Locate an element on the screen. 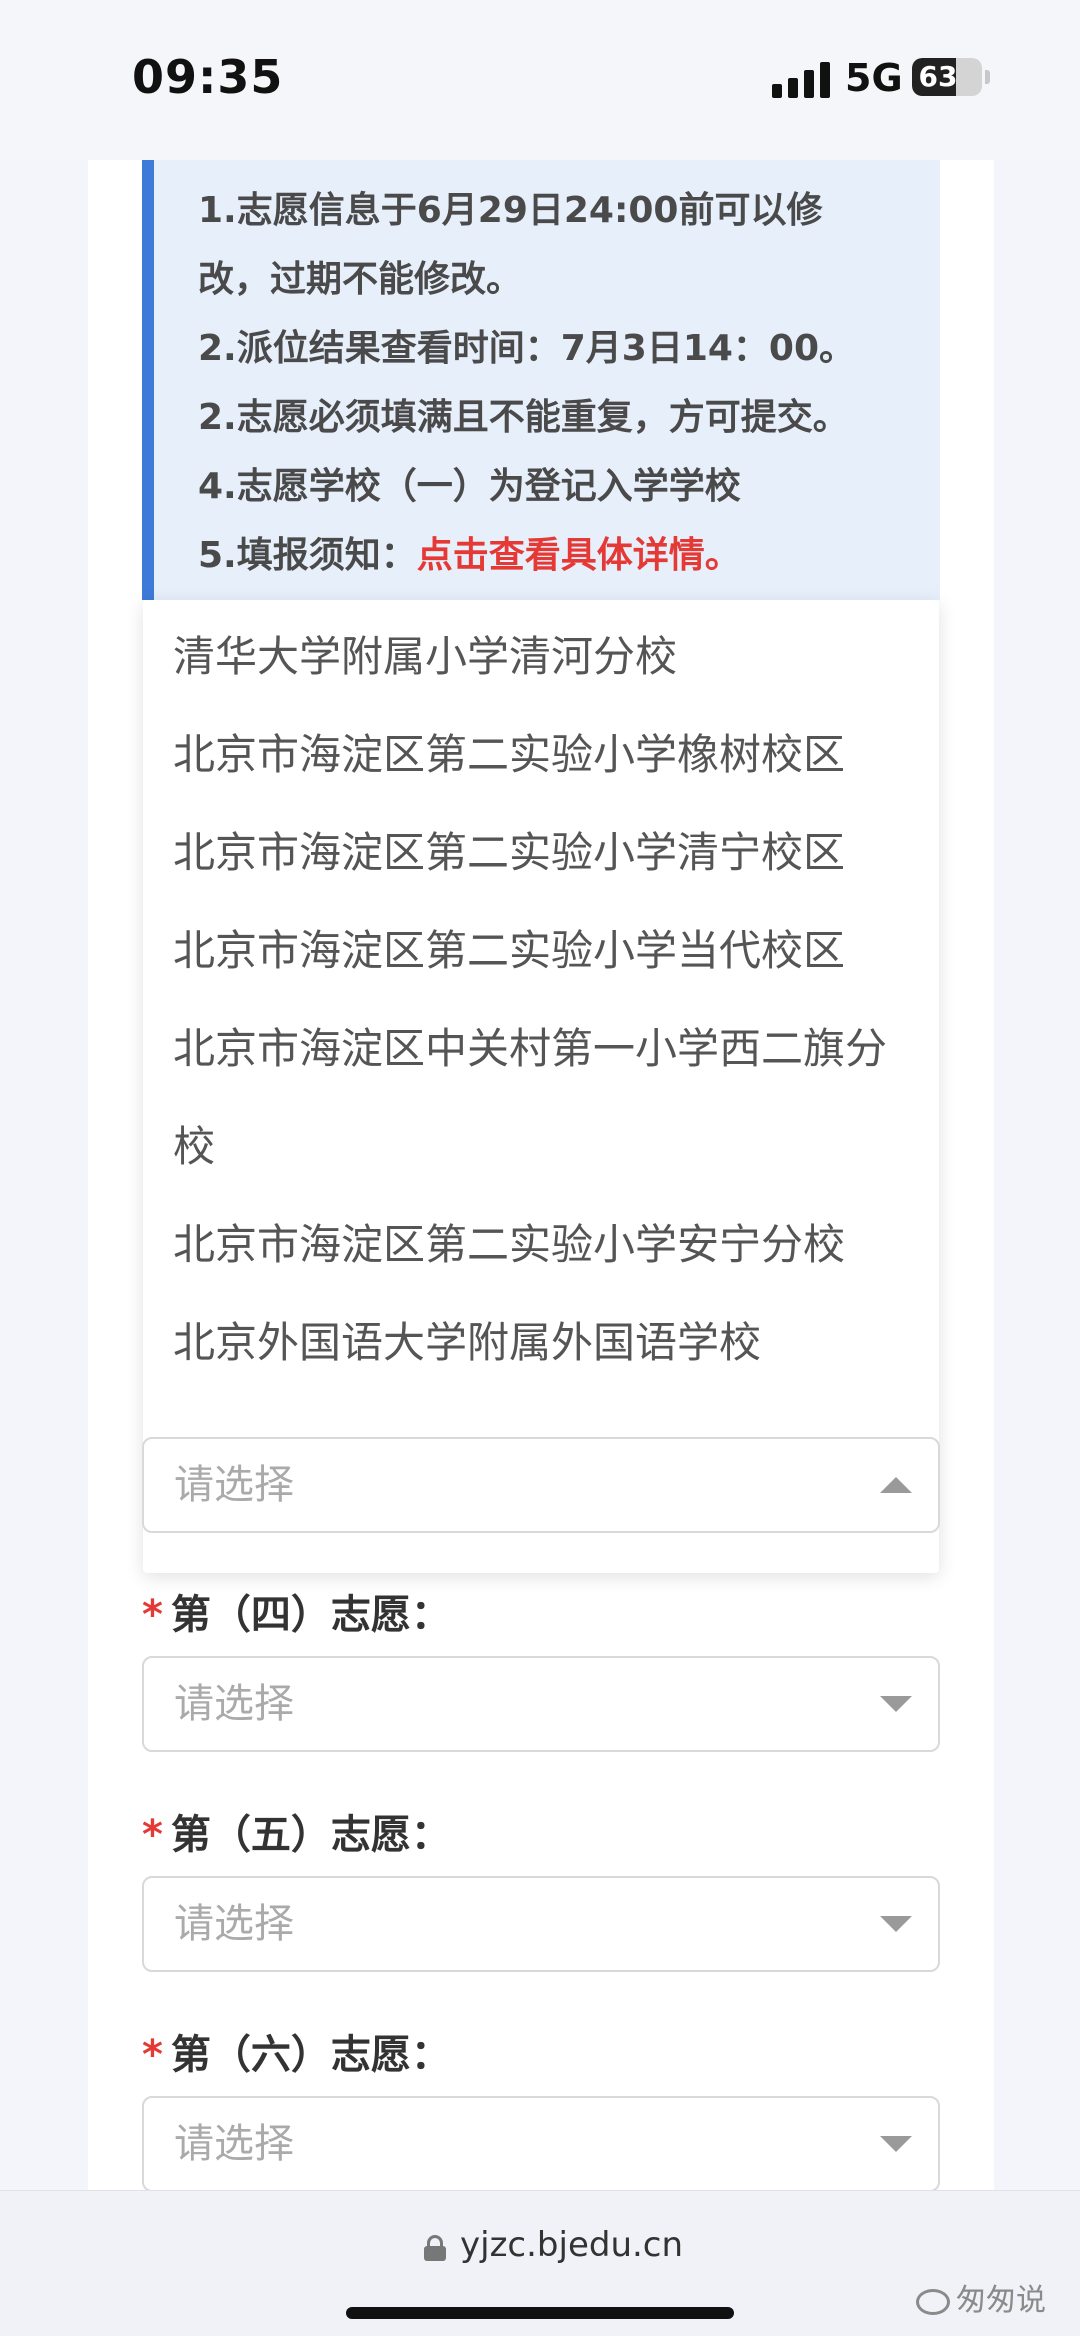  browser-address-bar: yjzc.bjedu.cn 匆匆说 is located at coordinates (540, 2263).